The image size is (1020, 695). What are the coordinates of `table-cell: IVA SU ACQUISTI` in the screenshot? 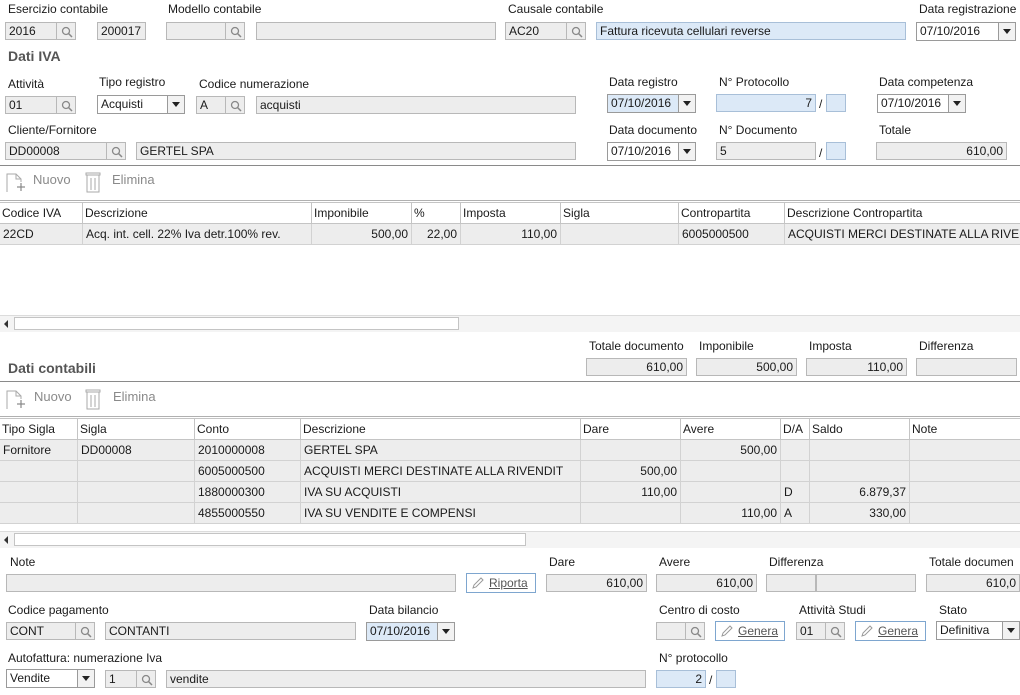 It's located at (440, 492).